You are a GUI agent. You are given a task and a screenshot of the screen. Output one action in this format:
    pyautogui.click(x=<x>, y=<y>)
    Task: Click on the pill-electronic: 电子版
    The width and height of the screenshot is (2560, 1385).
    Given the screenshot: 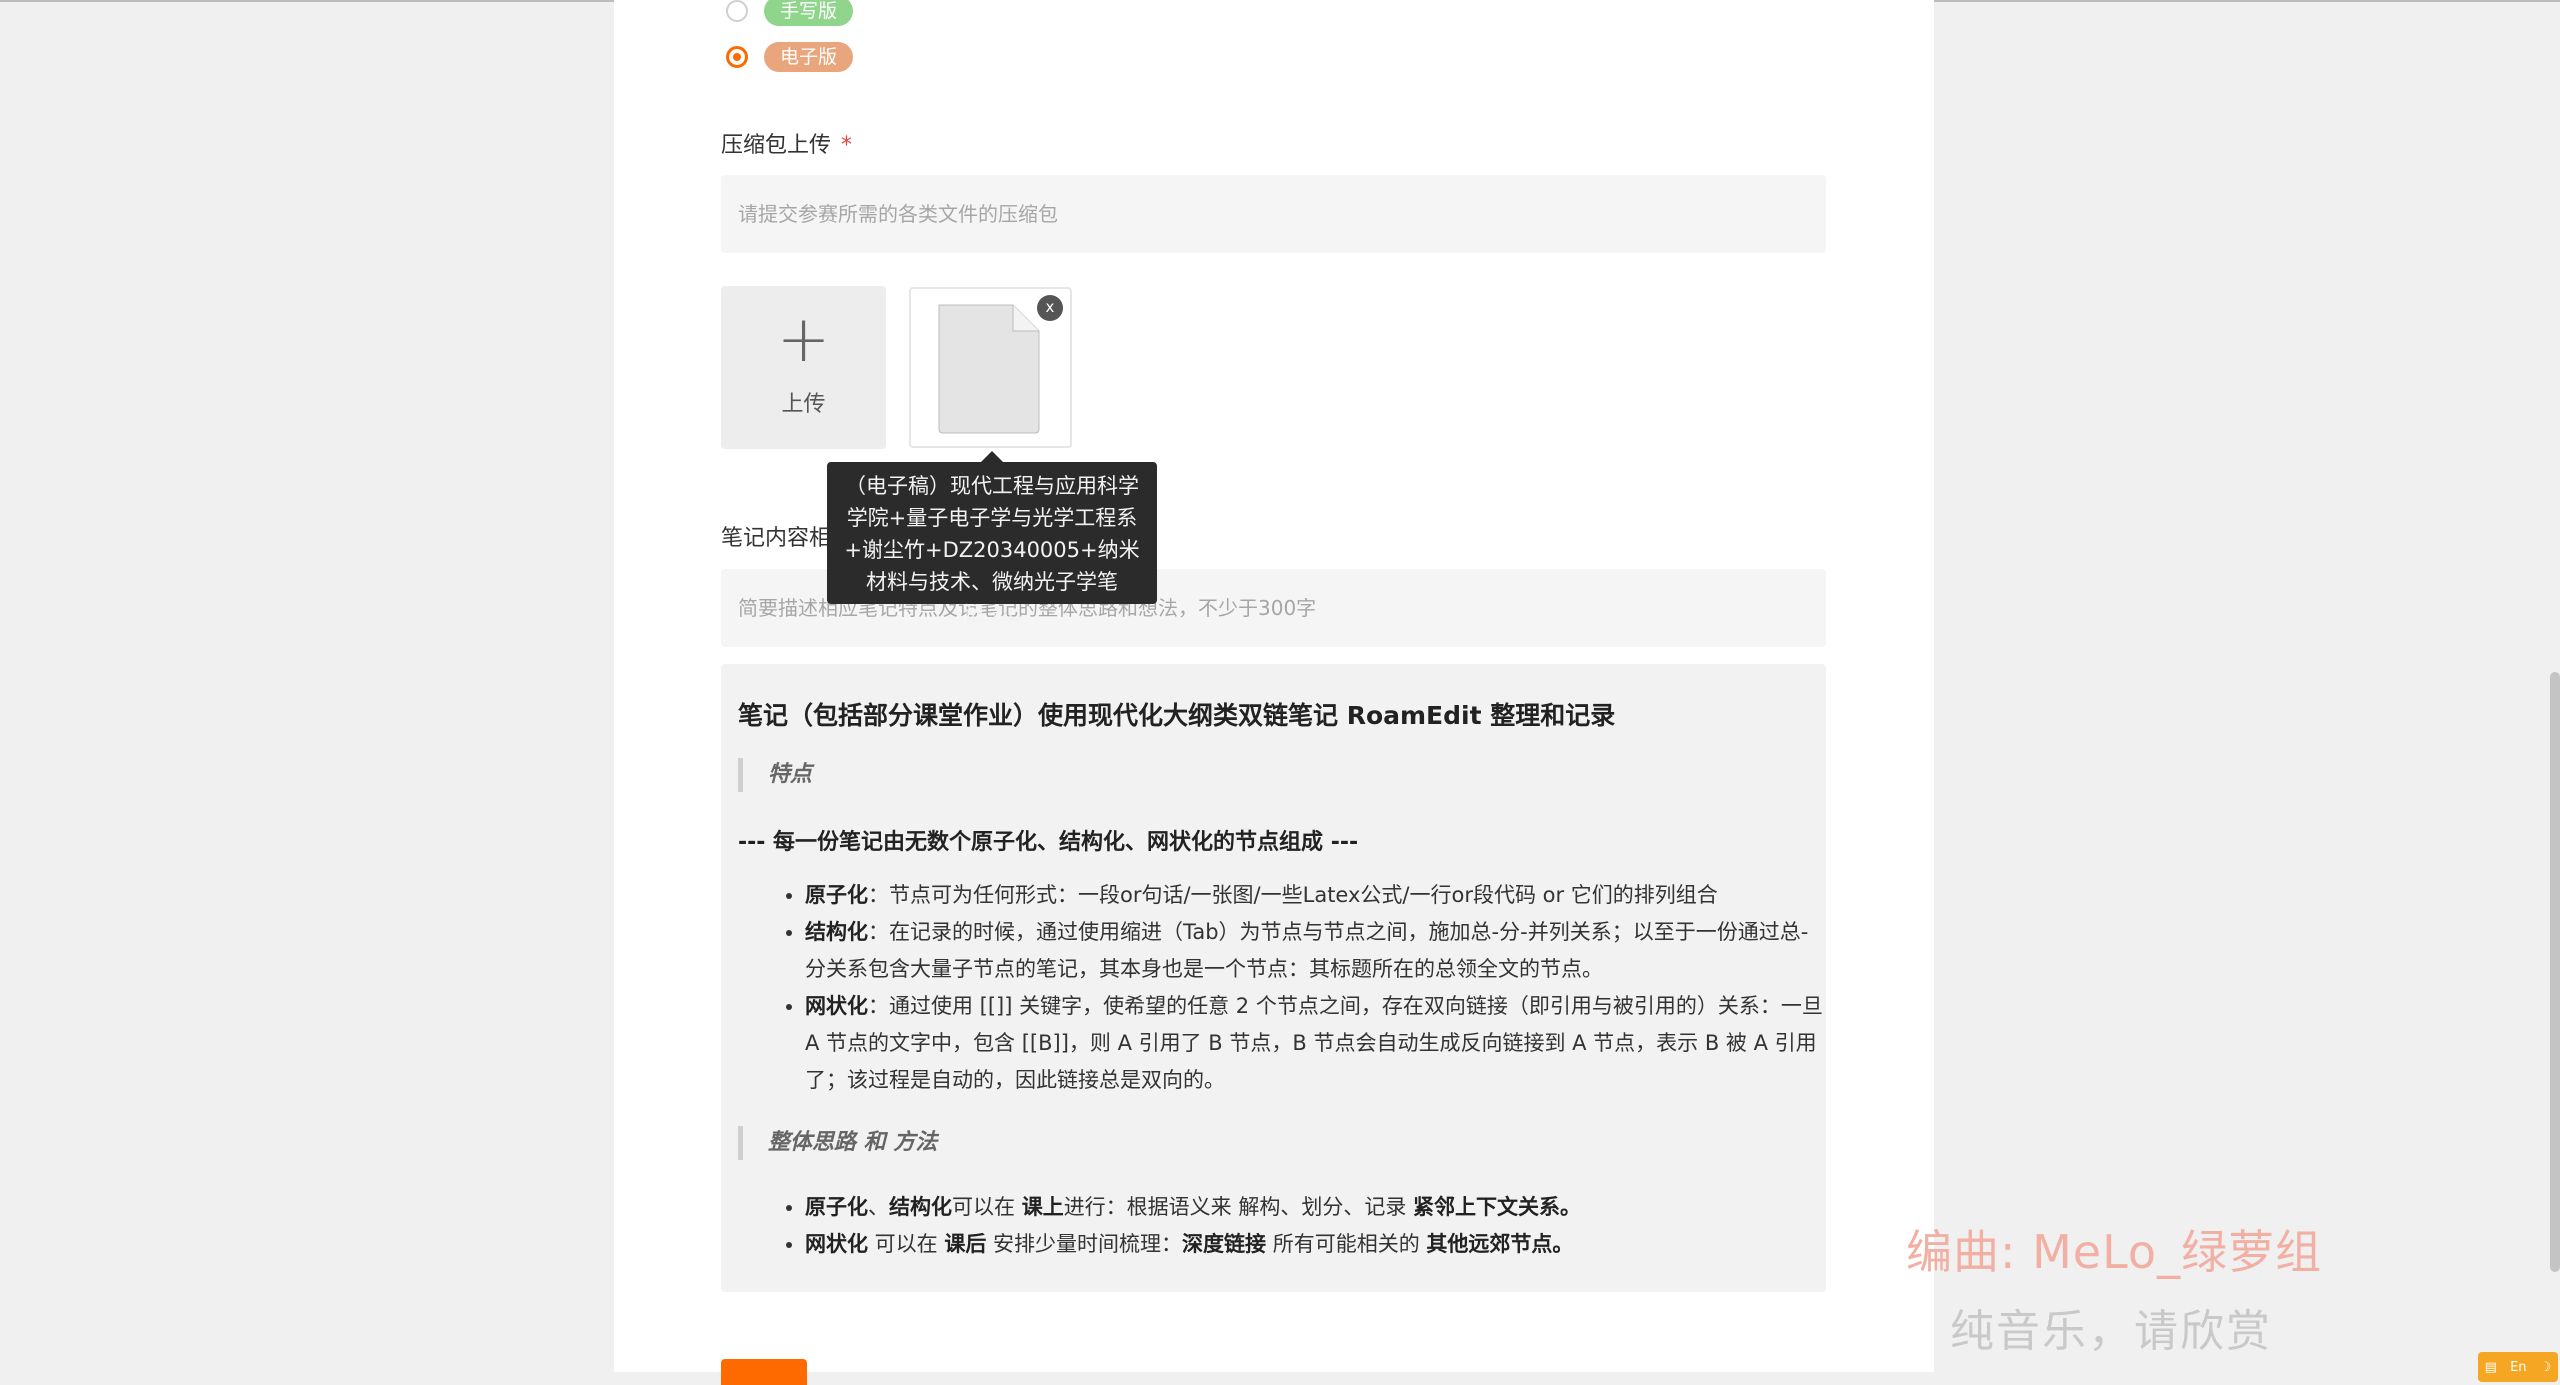 What is the action you would take?
    pyautogui.click(x=809, y=57)
    